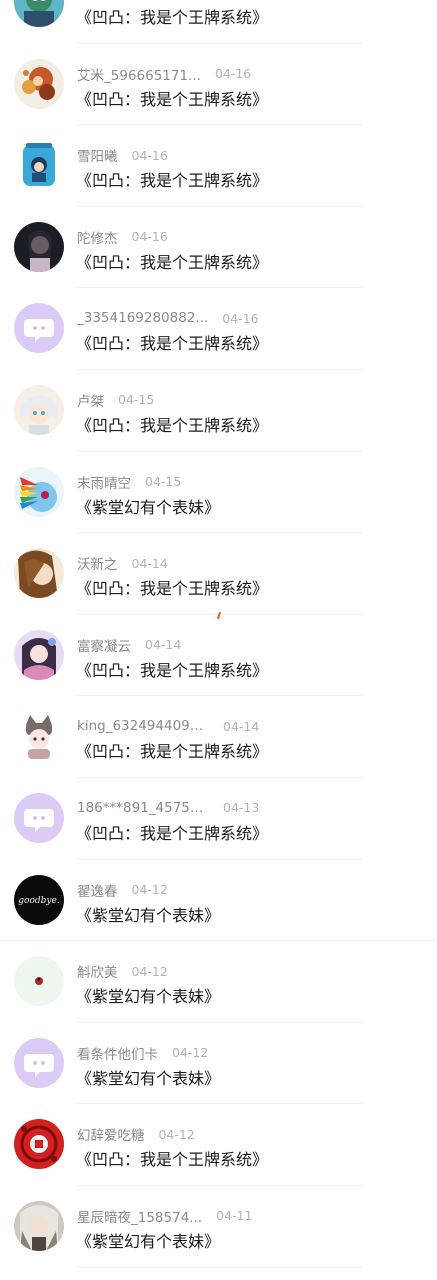 Image resolution: width=437 pixels, height=1280 pixels. I want to click on comment-row: 《凹凸：我是个王牌系统》, so click(218, 22).